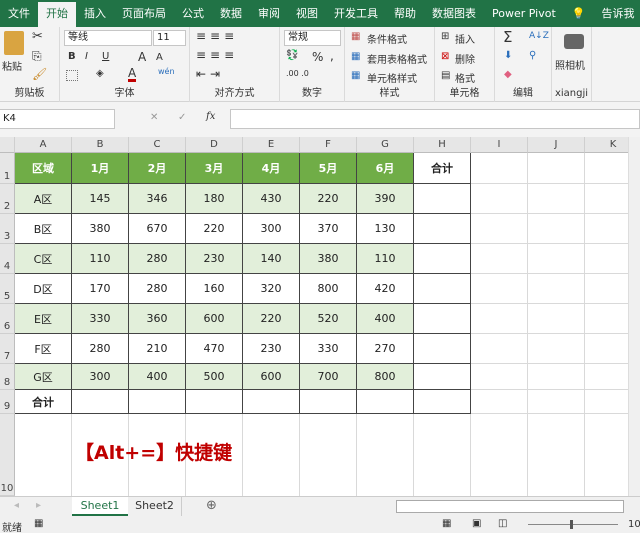 The width and height of the screenshot is (640, 534). Describe the element at coordinates (43, 145) in the screenshot. I see `column-header: A` at that location.